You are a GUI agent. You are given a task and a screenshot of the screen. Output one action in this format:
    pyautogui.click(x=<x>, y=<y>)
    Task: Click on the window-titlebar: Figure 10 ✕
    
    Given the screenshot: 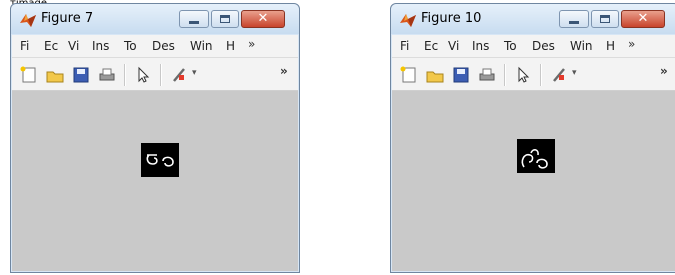 What is the action you would take?
    pyautogui.click(x=533, y=19)
    